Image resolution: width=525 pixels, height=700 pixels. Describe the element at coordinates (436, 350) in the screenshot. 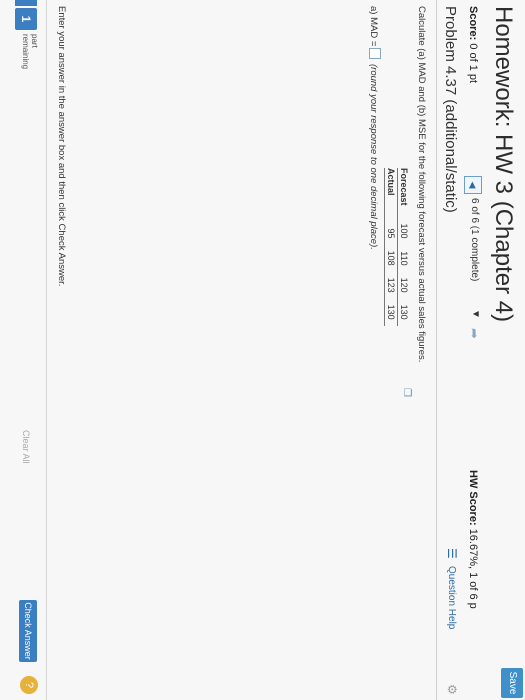

I see `header-divider` at that location.